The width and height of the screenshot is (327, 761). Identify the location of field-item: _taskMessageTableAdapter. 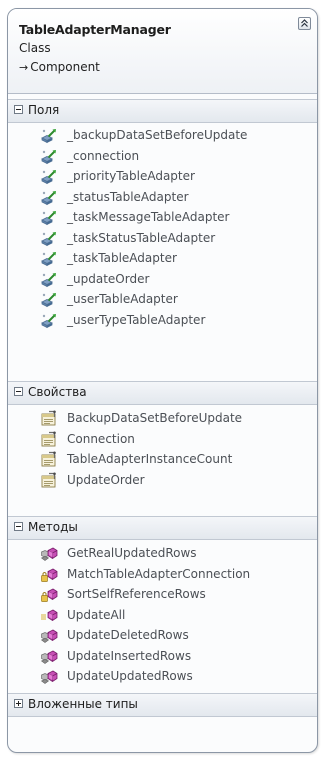
(176, 218).